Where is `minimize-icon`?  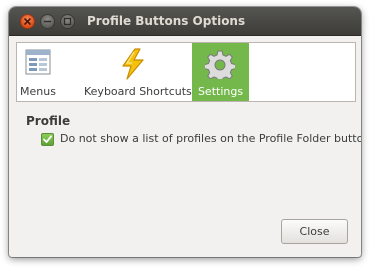
minimize-icon is located at coordinates (47, 21).